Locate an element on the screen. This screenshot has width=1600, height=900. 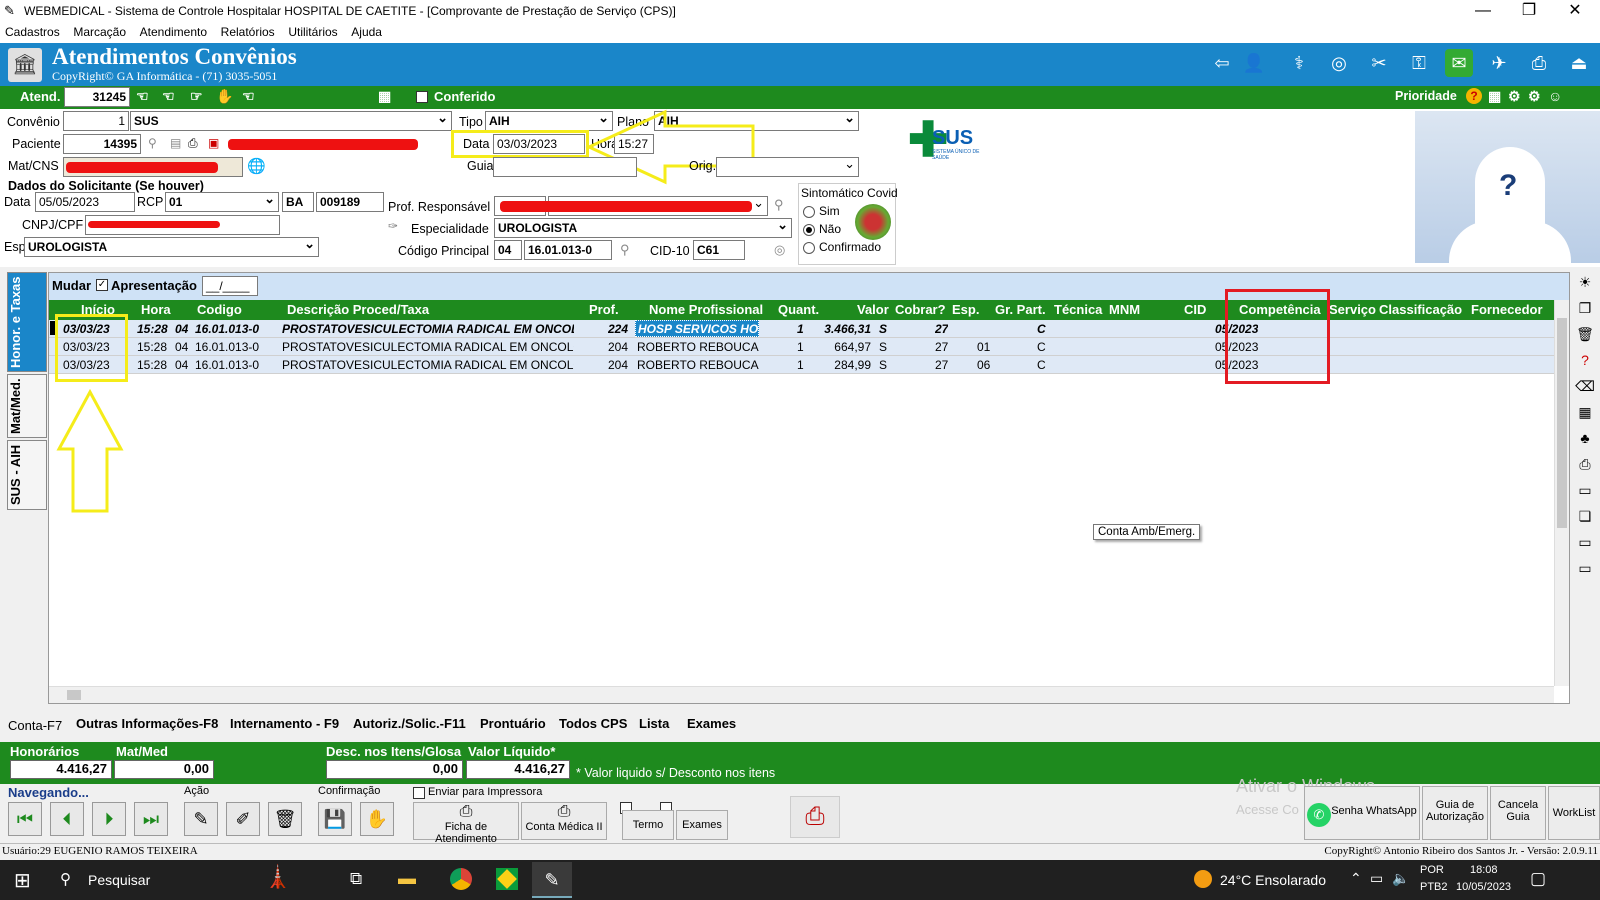
globe-icon: ◎ is located at coordinates (1339, 63).